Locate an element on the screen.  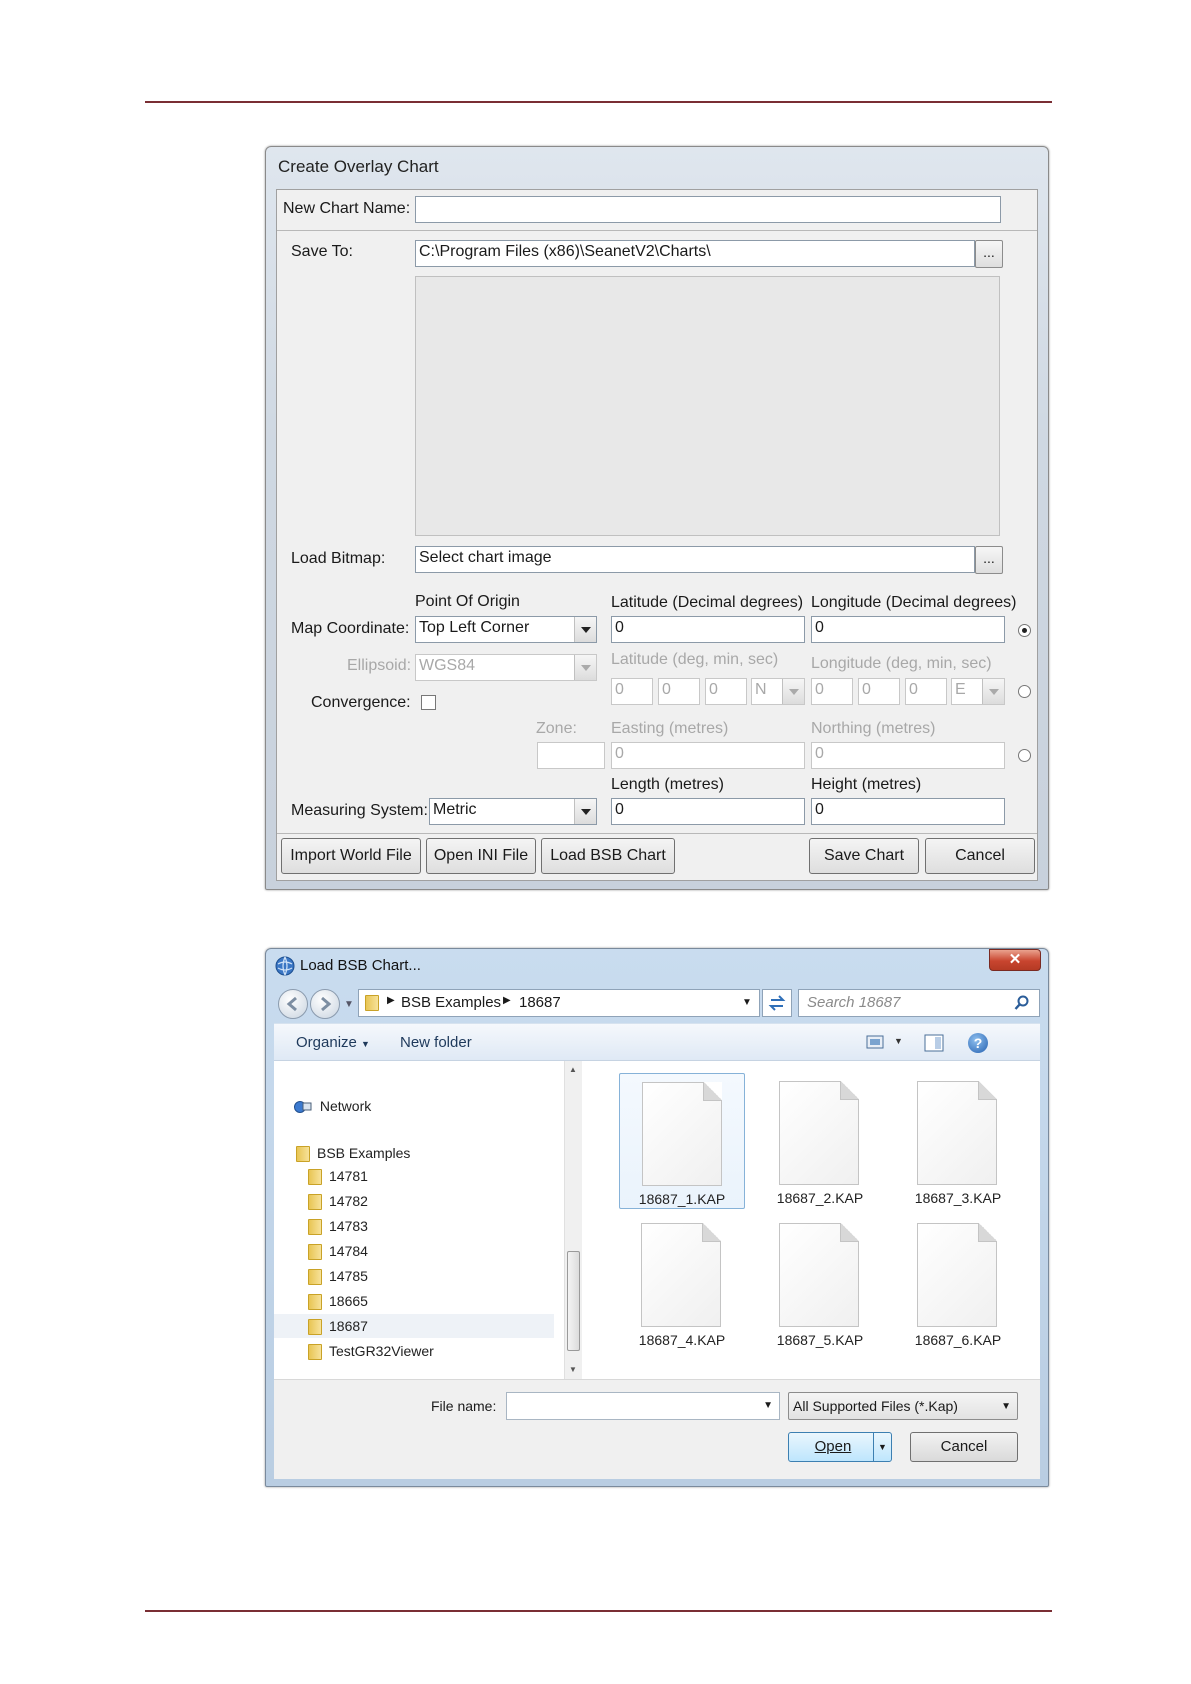
tree-item-network: Network is located at coordinates (332, 1106).